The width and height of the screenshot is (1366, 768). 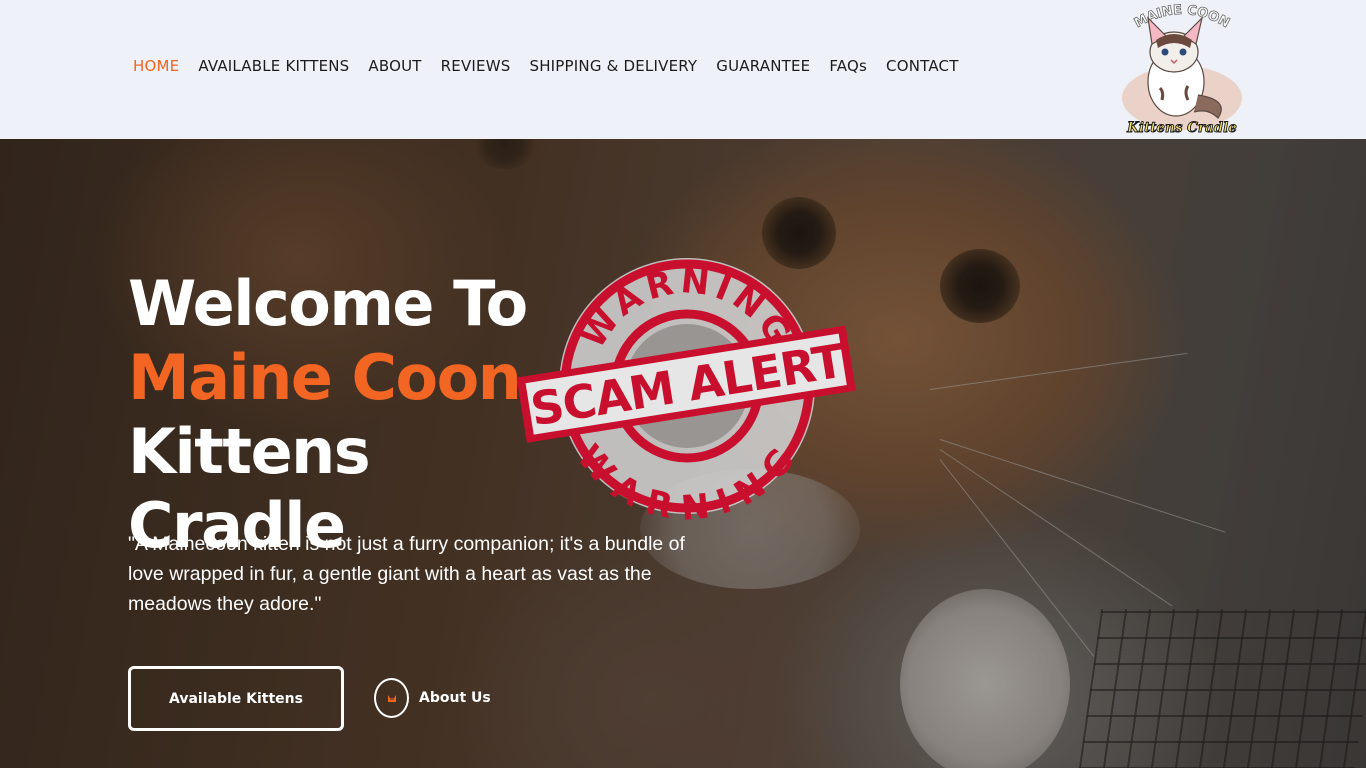 I want to click on hero-title-rest: Kittens, so click(x=249, y=451).